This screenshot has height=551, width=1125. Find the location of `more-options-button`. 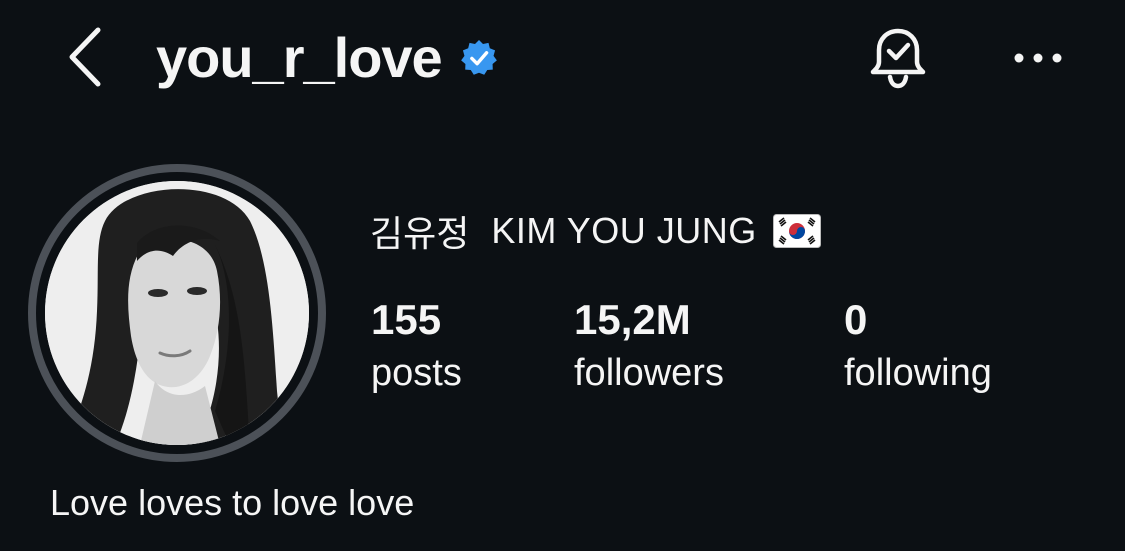

more-options-button is located at coordinates (1038, 58).